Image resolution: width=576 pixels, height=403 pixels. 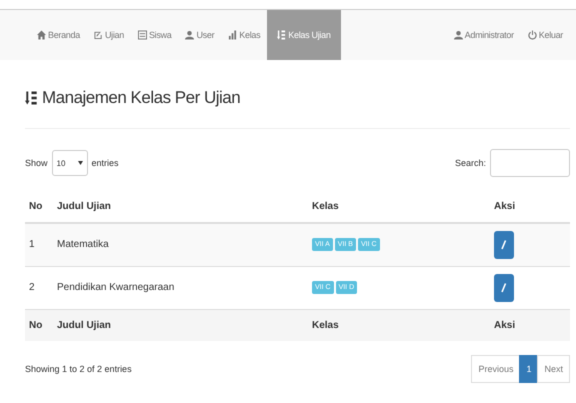 I want to click on table-cell: Pendidikan Kwarnegaraan, so click(x=180, y=287).